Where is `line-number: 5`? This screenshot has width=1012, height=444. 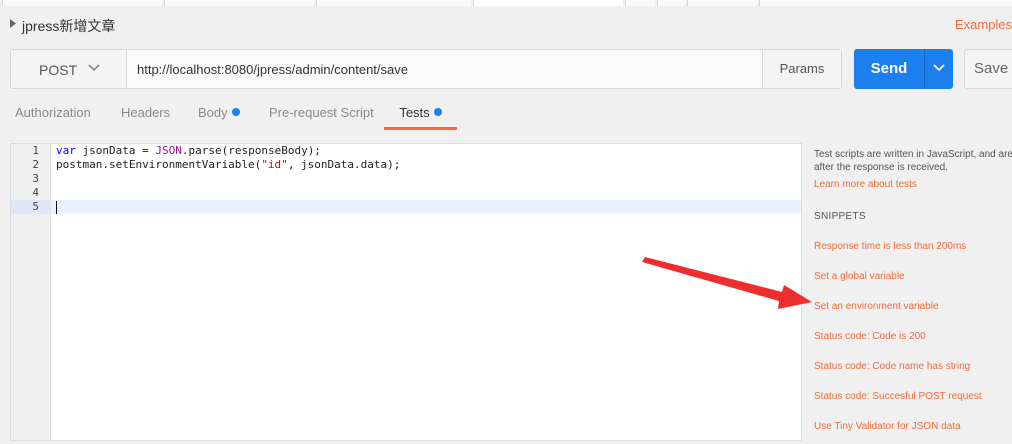 line-number: 5 is located at coordinates (35, 206).